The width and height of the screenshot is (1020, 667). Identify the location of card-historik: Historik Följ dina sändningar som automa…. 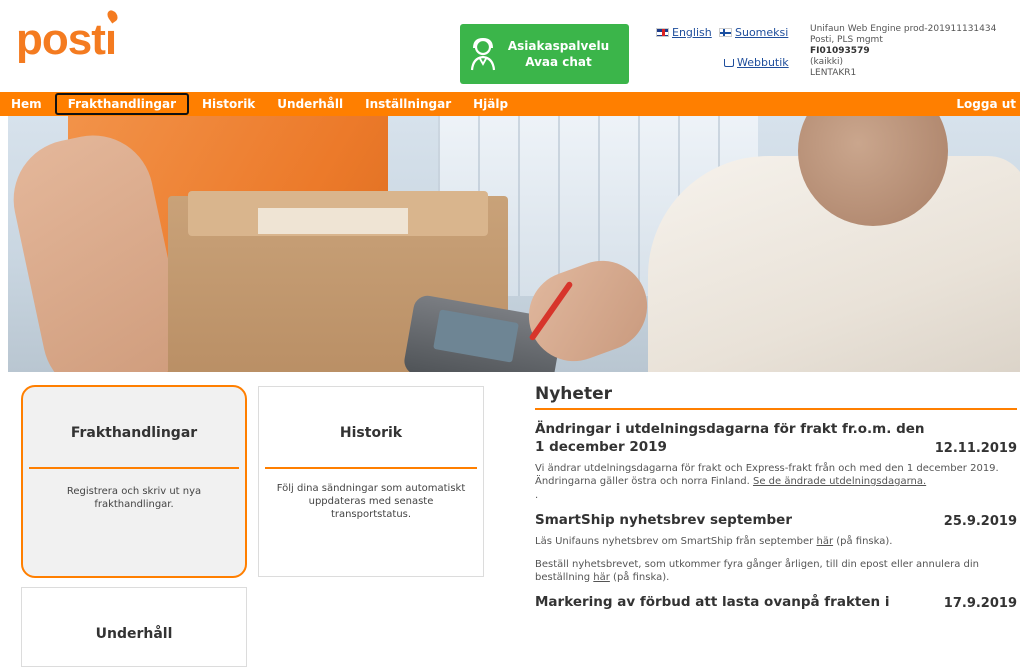
(371, 481).